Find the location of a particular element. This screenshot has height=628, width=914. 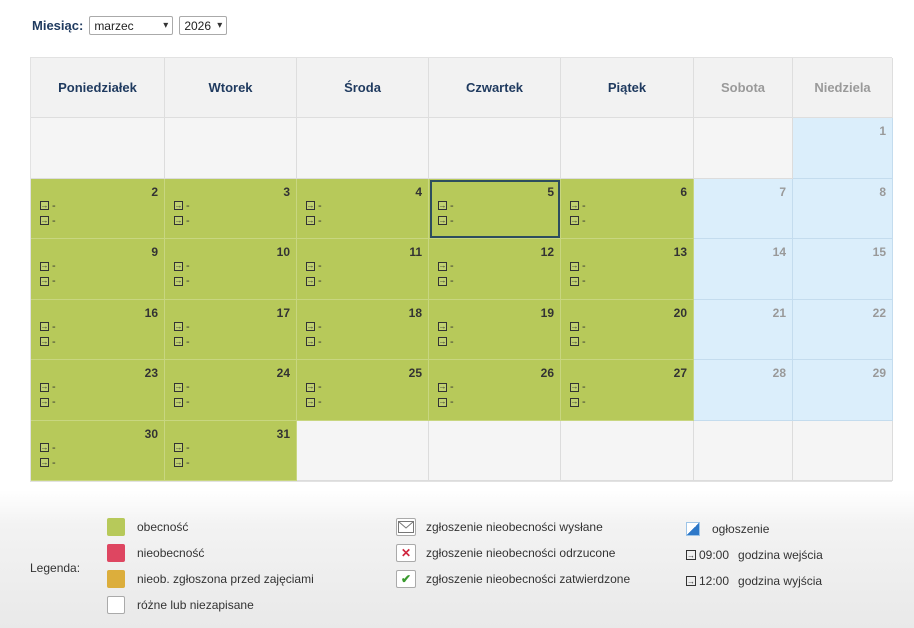

year-value: 2026 is located at coordinates (198, 25).